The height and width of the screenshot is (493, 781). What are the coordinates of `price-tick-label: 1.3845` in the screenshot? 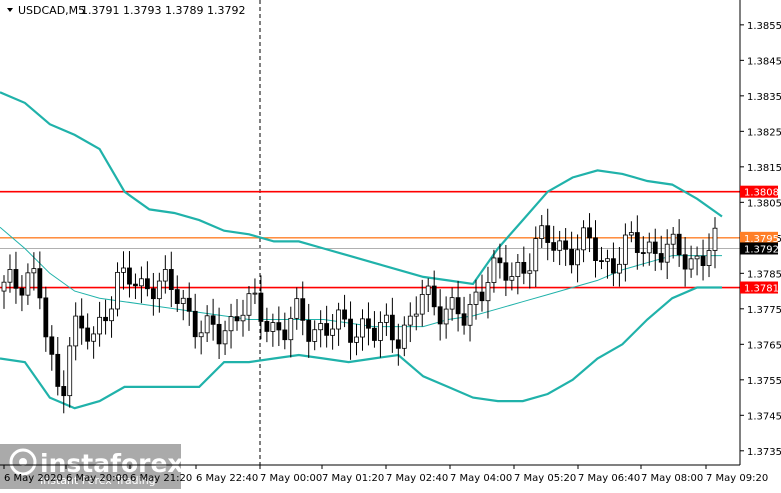 It's located at (764, 61).